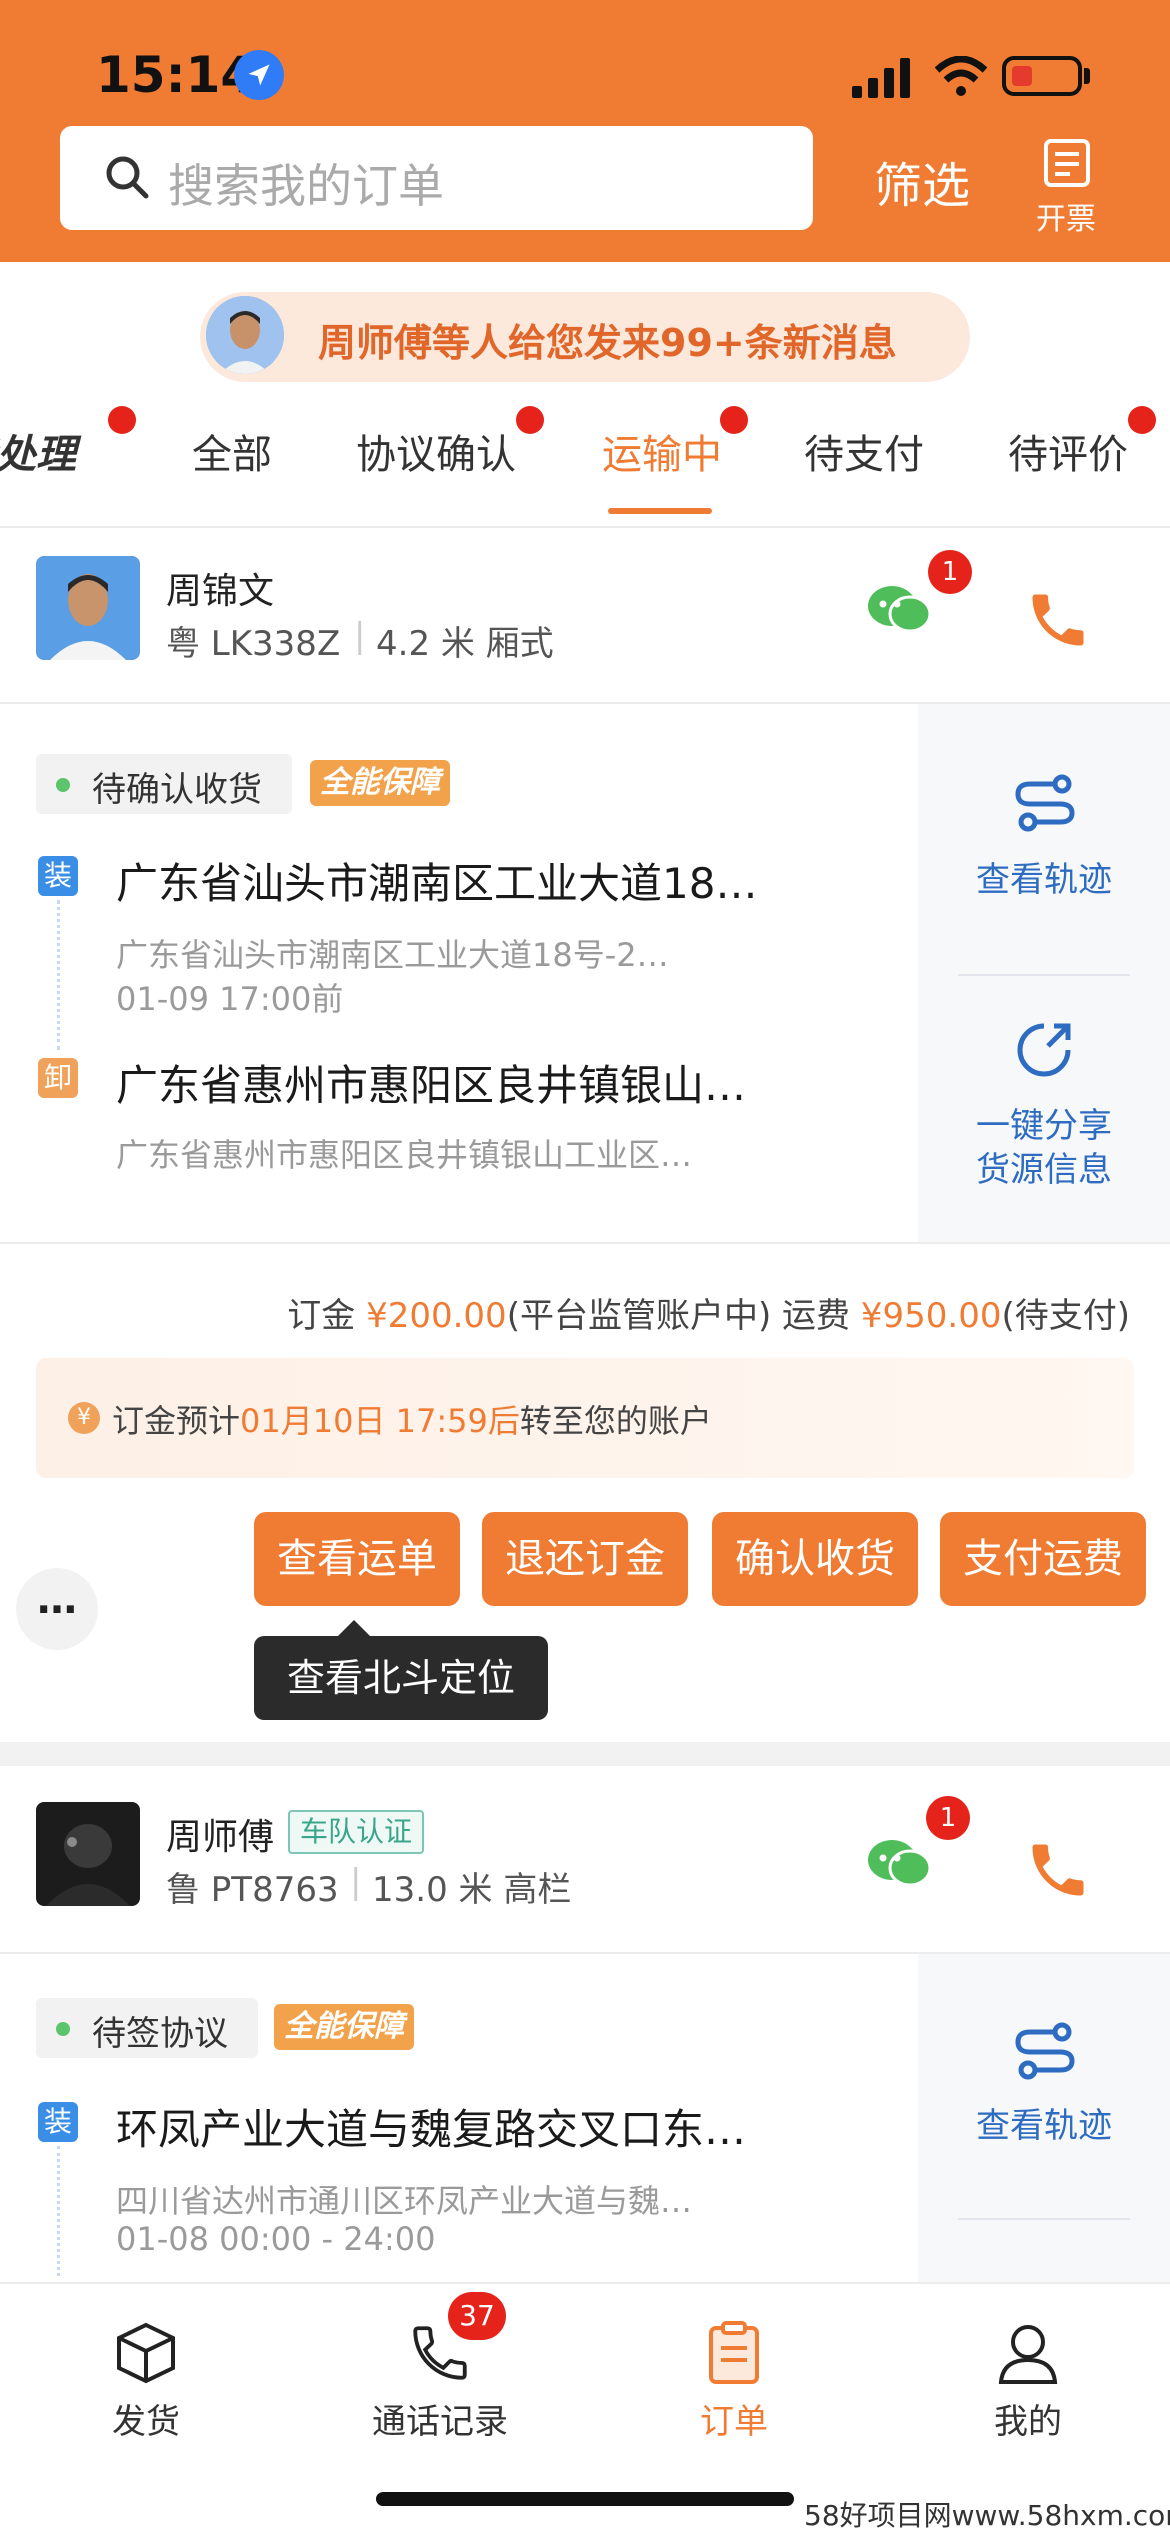 Image resolution: width=1170 pixels, height=2532 pixels. I want to click on share-link-line1: 一键分享, so click(1044, 1126).